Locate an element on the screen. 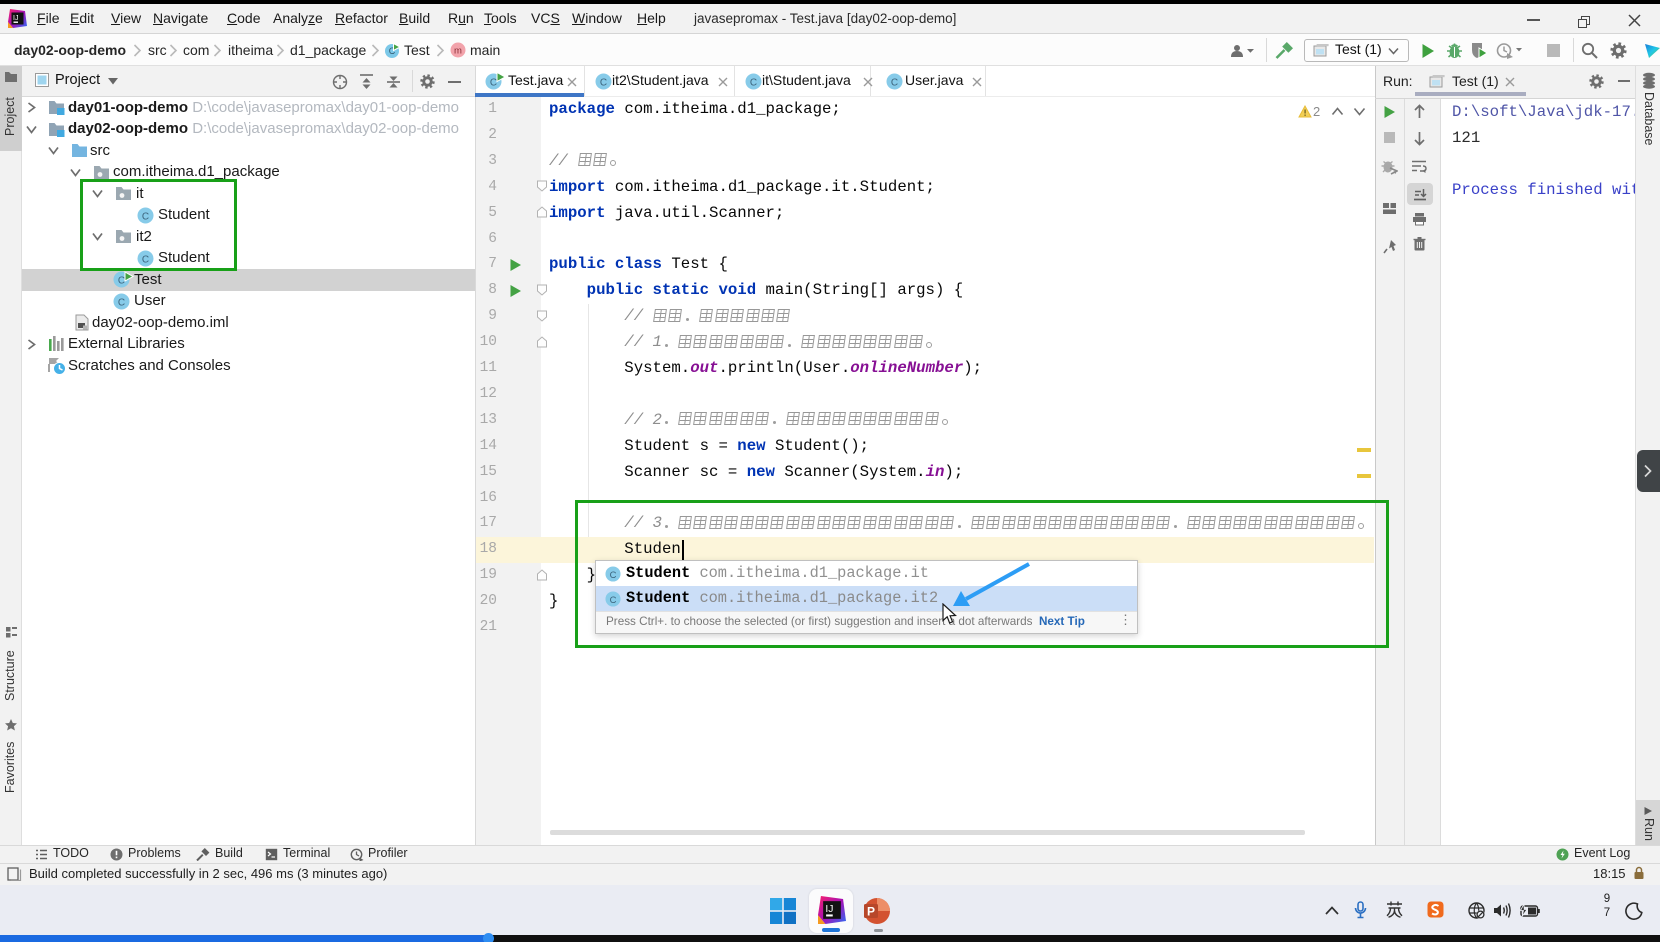 The image size is (1660, 942). svg-text: IJ is located at coordinates (829, 909).